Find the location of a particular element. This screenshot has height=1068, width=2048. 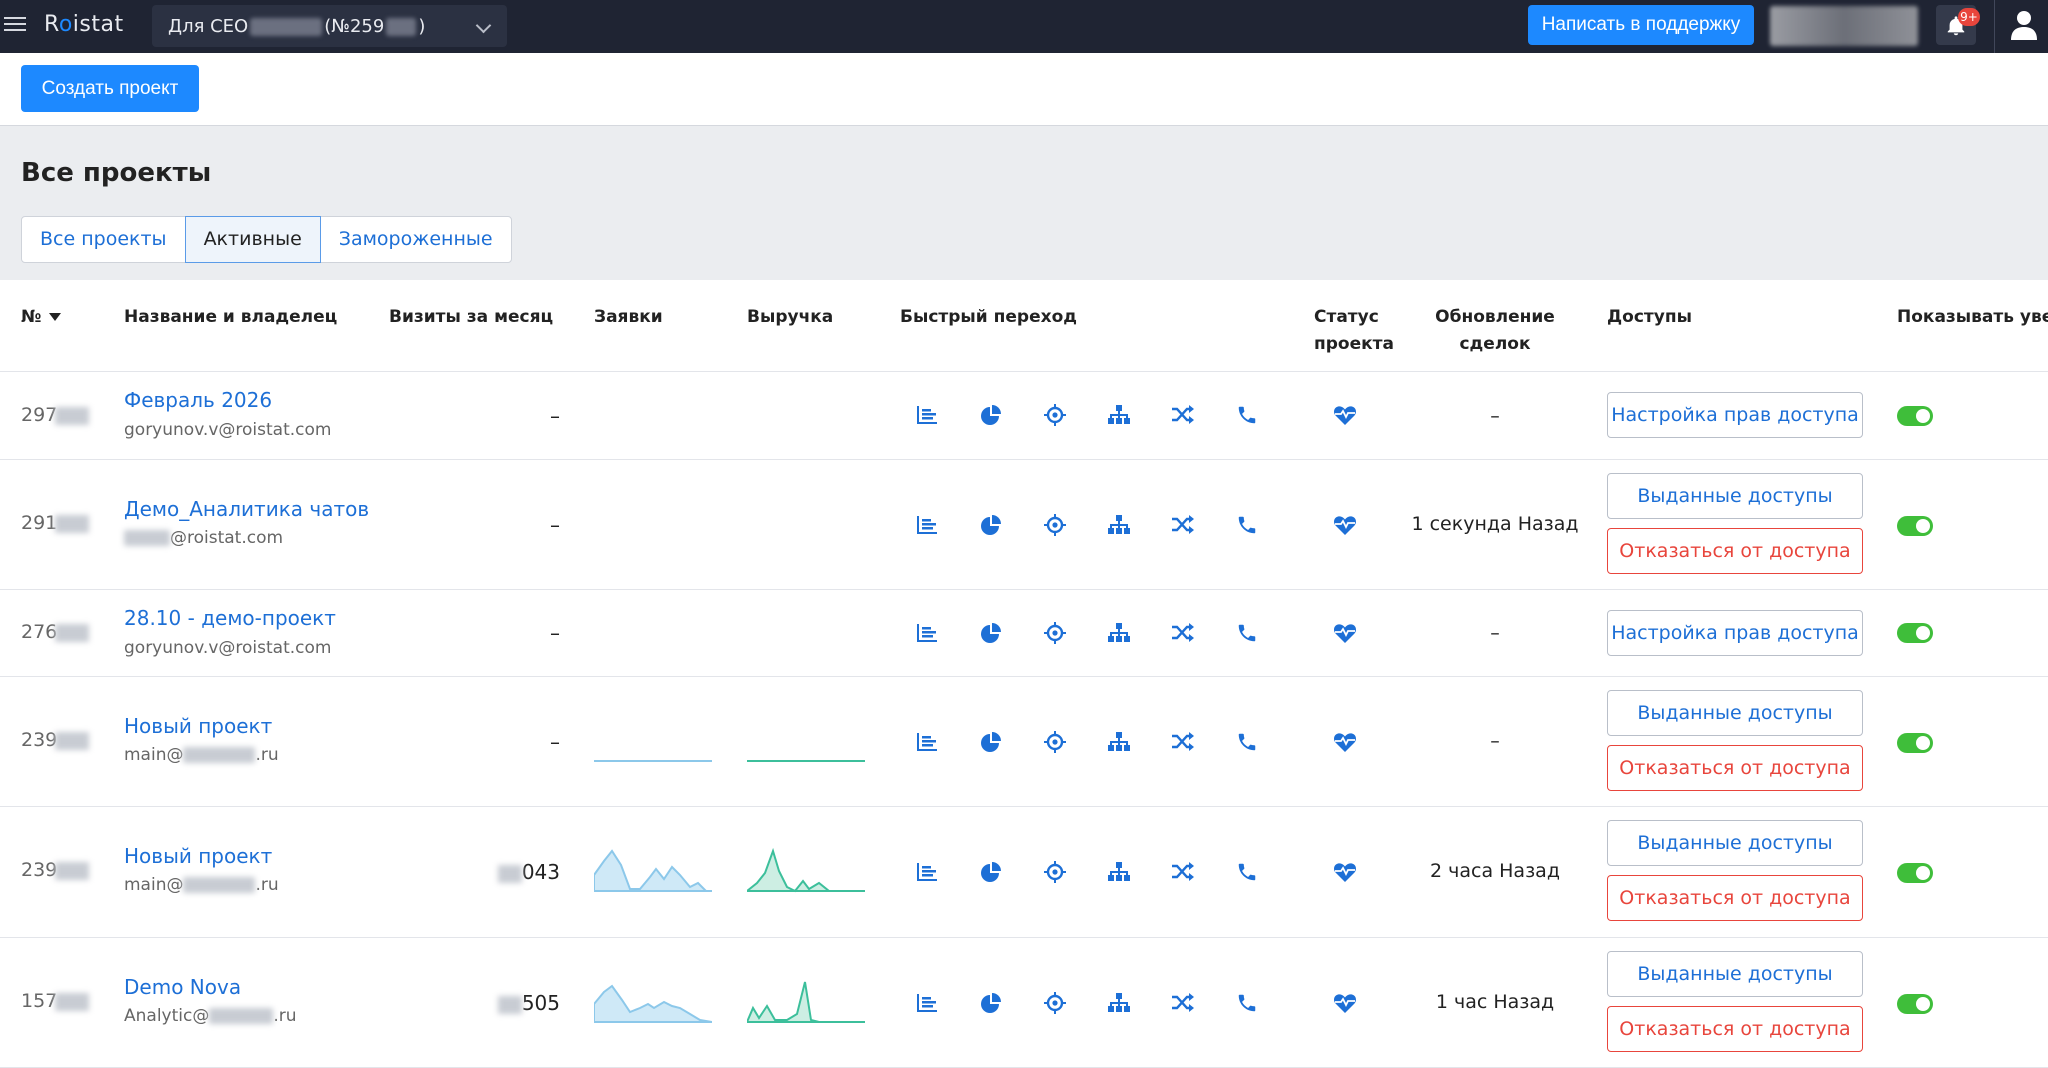

project-number: 276 is located at coordinates (55, 632).